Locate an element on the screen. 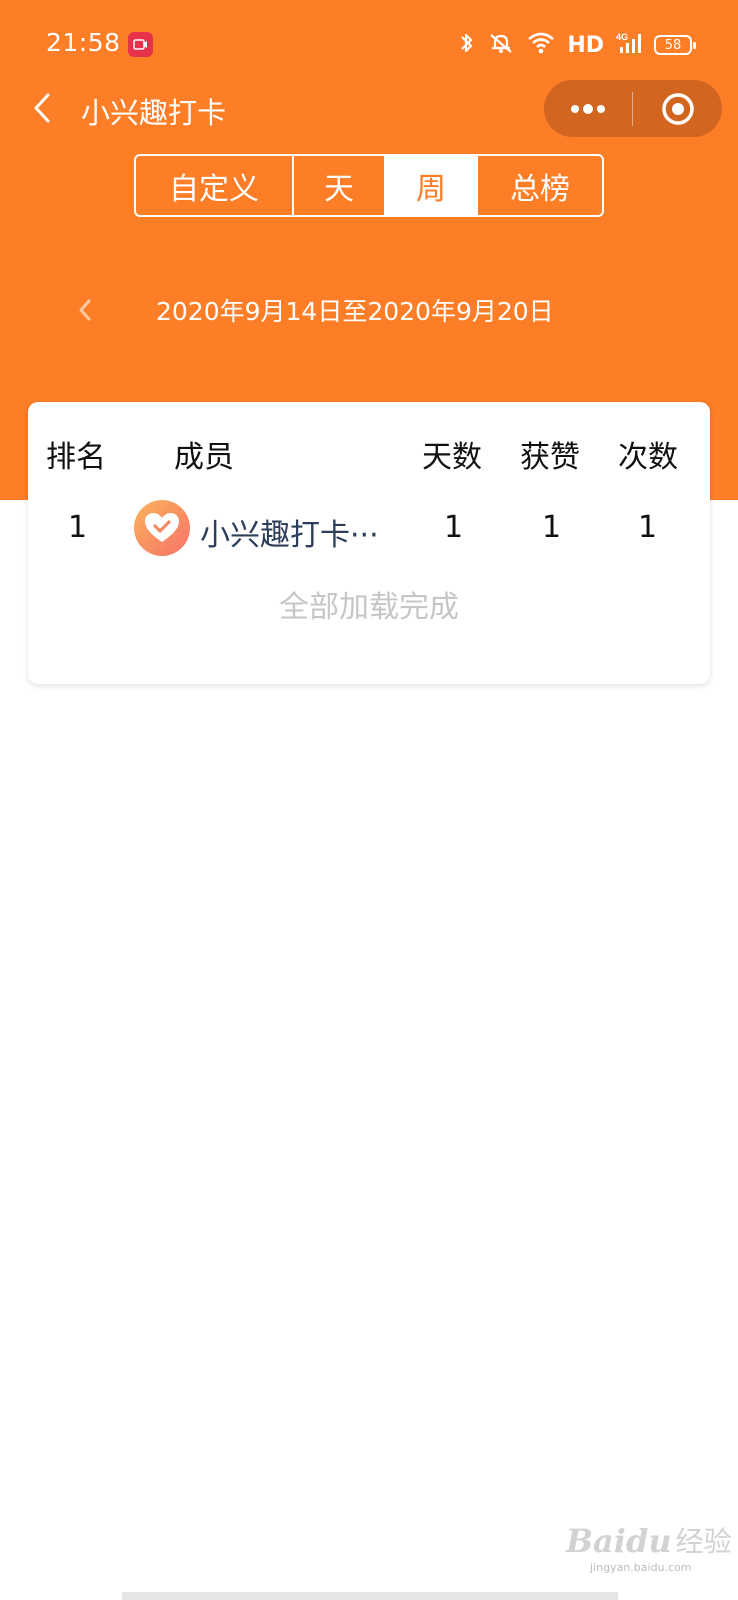  date-range-label: 2020年9月14日至2020年9月20日 is located at coordinates (355, 311).